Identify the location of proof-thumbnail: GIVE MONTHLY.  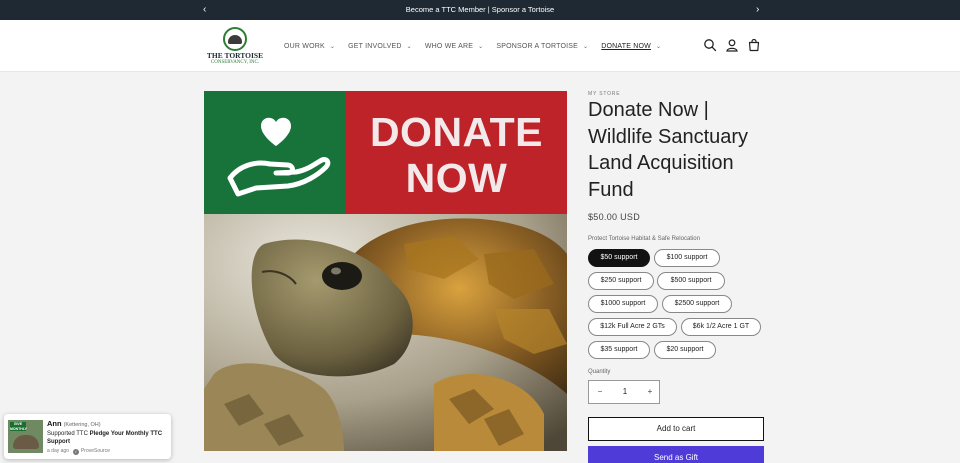
(25, 436).